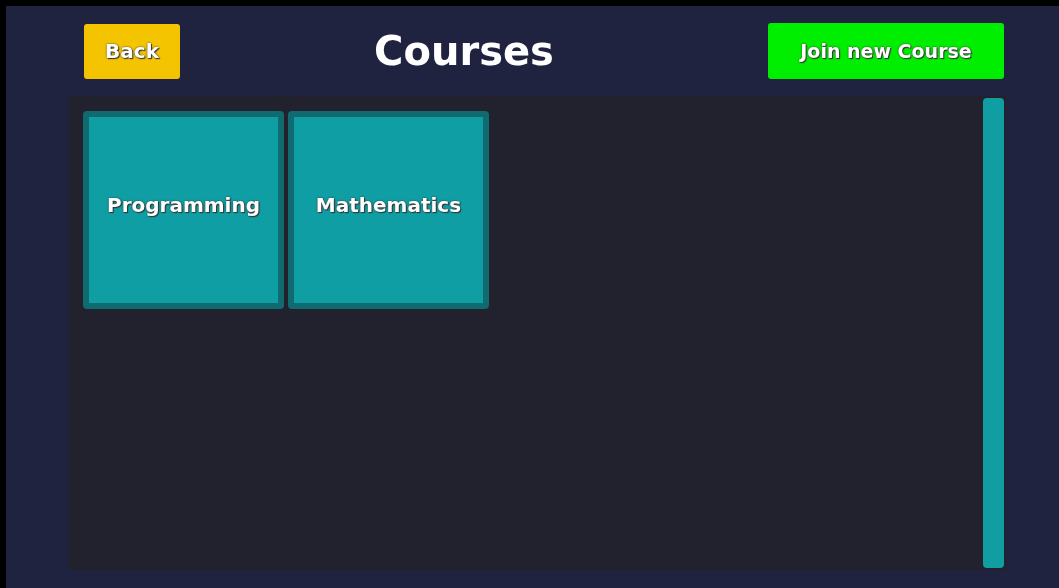 The height and width of the screenshot is (588, 1059). I want to click on course-tile: Programming, so click(183, 210).